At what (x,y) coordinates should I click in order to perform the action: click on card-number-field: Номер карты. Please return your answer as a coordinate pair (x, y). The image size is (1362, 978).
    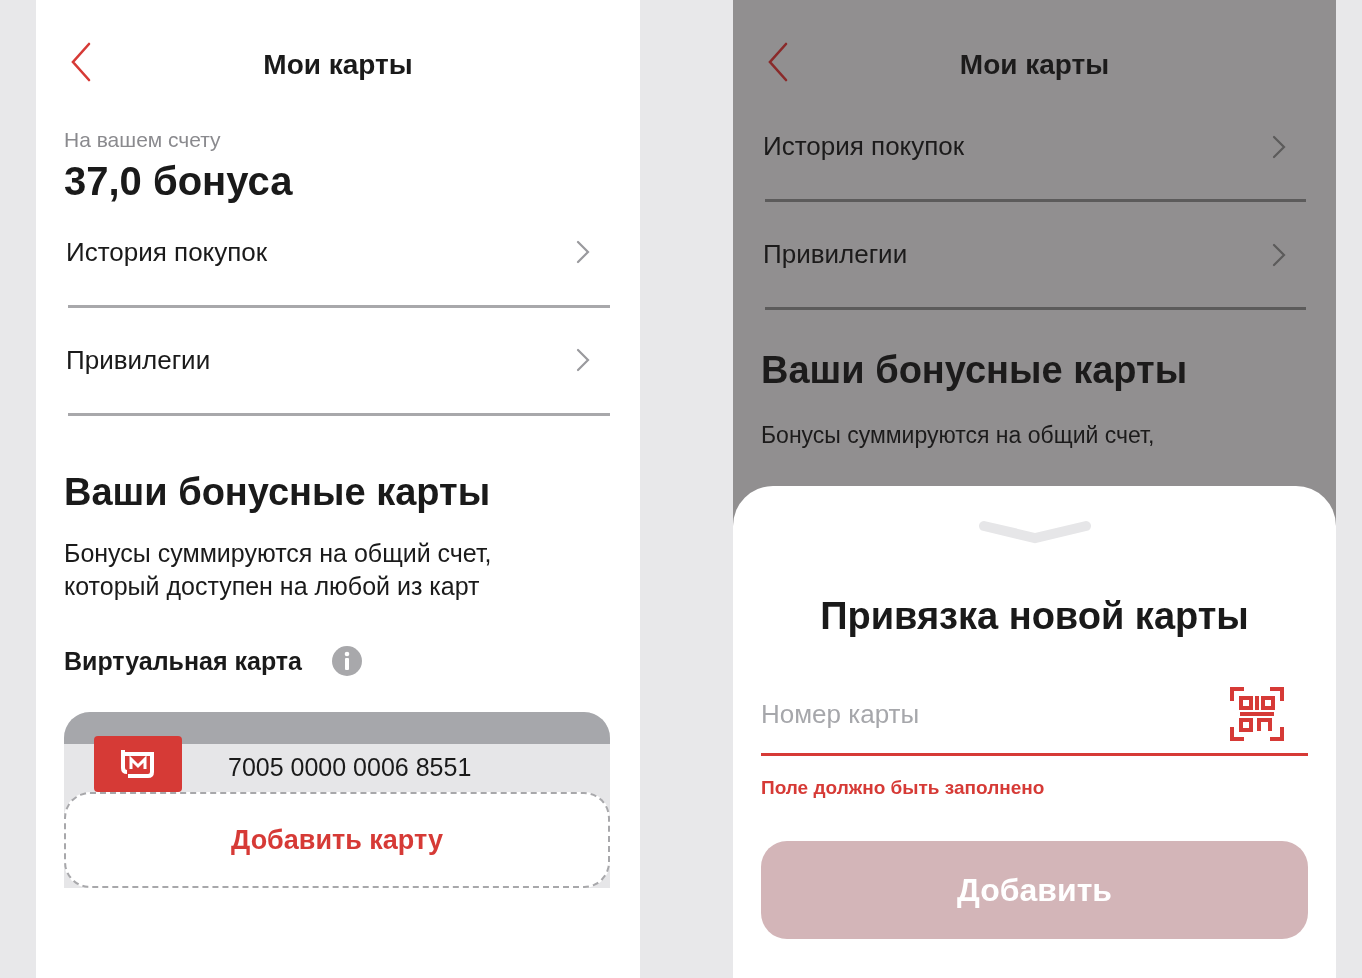
    Looking at the image, I should click on (995, 714).